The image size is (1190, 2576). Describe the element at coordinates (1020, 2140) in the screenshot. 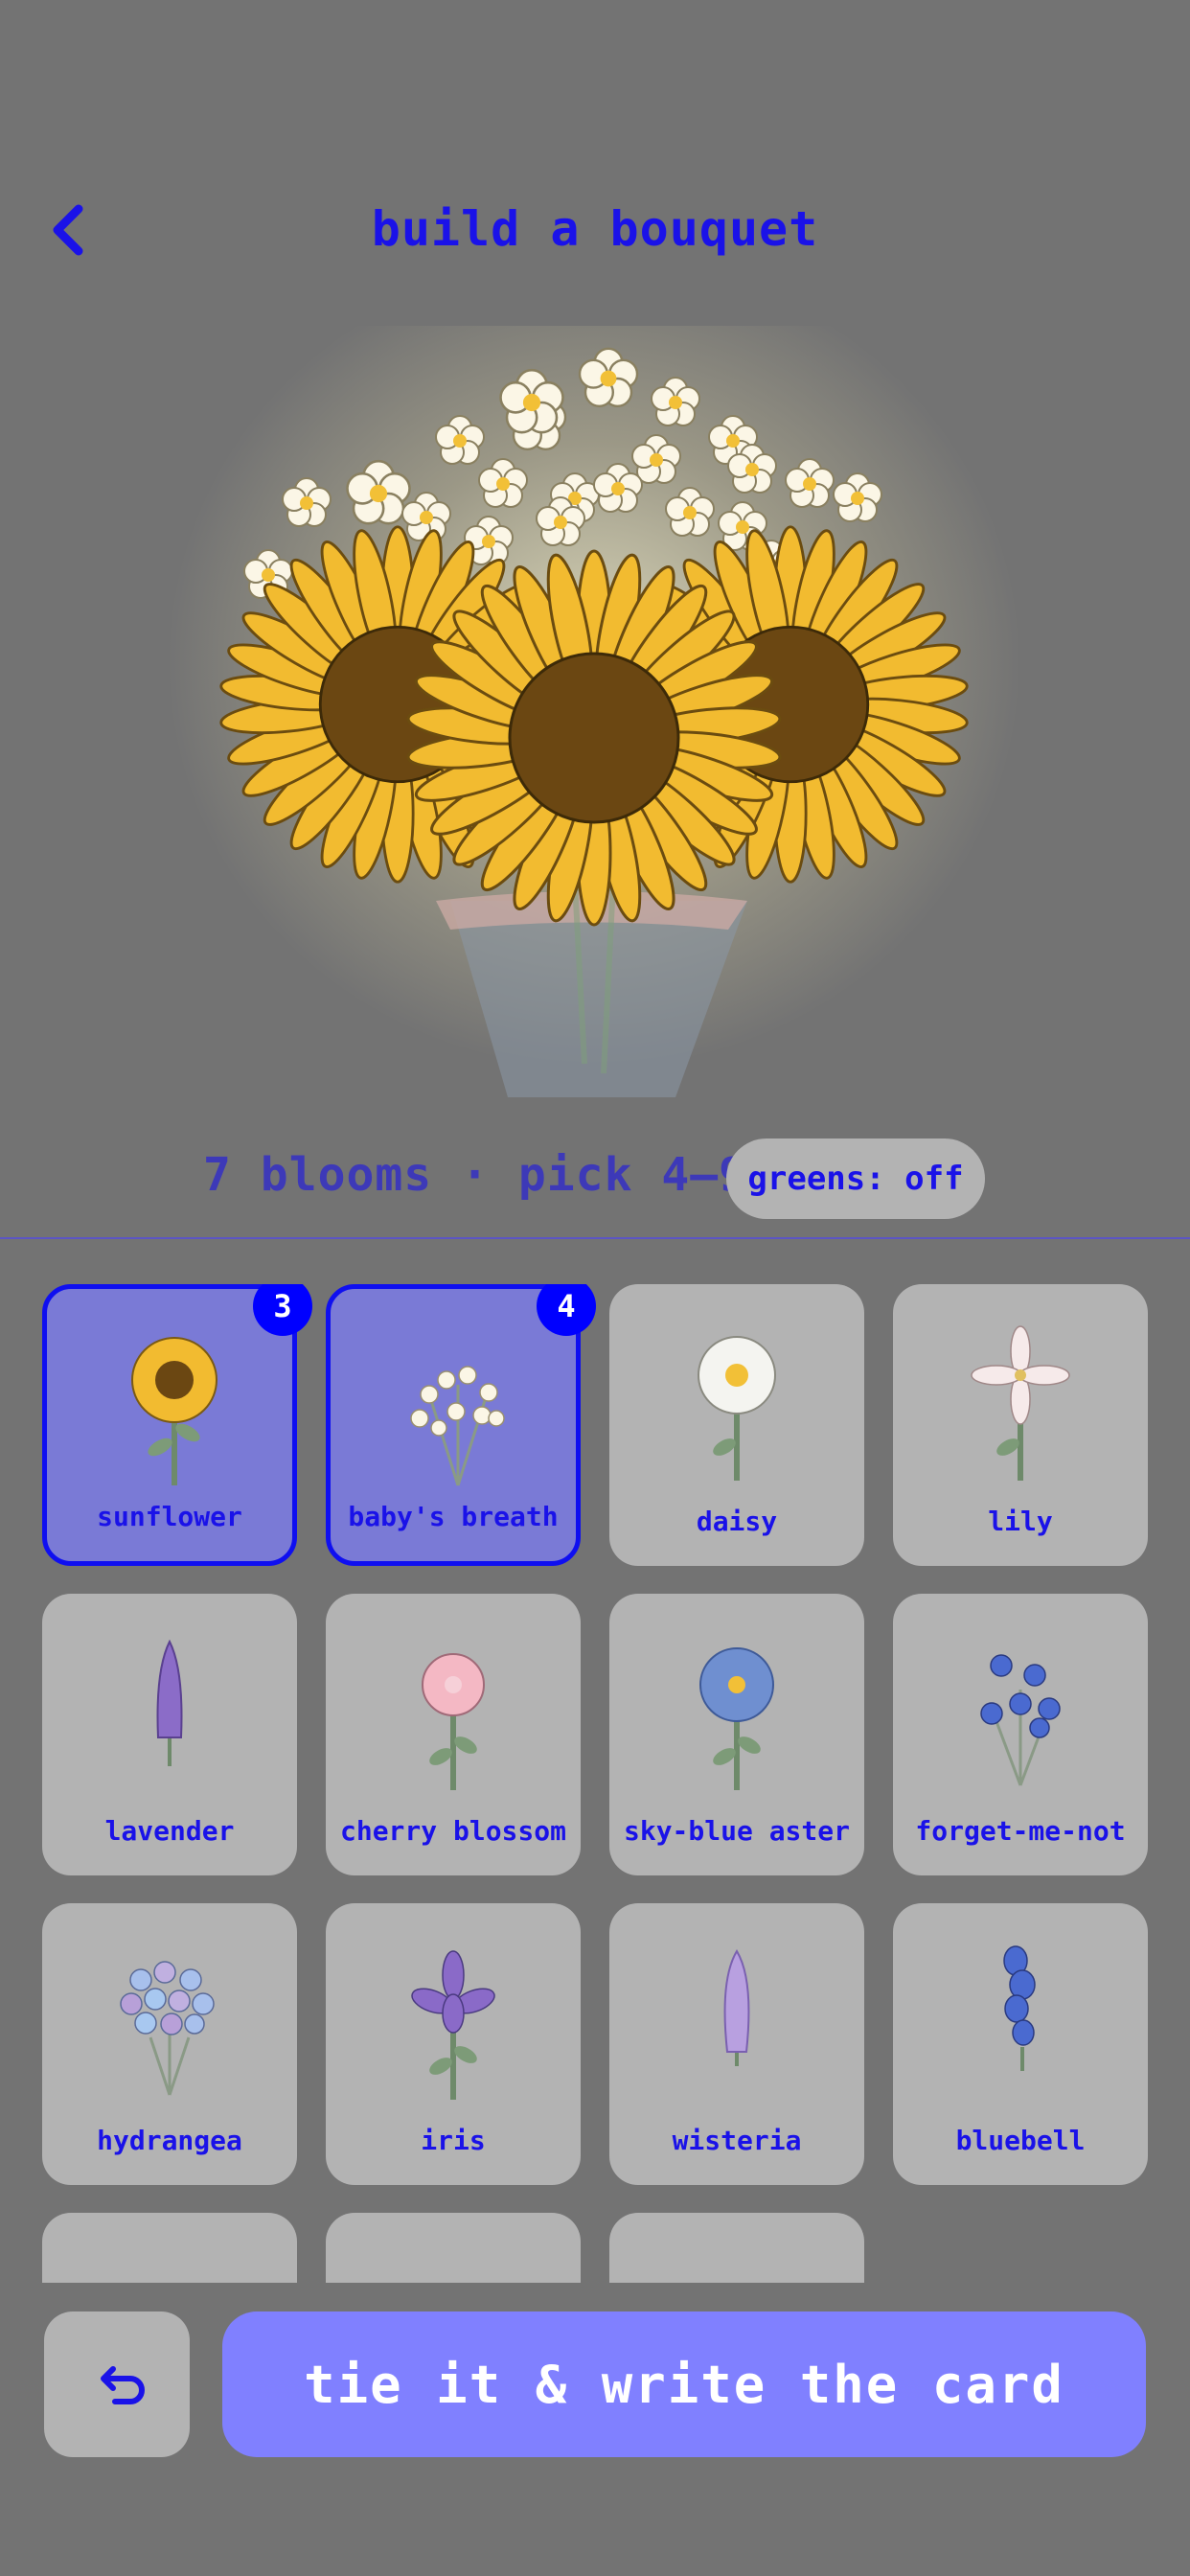

I see `flower-label: bluebell` at that location.